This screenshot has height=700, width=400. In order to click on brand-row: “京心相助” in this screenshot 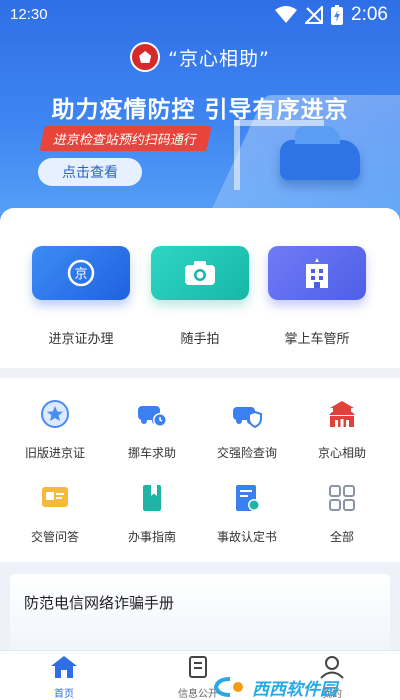, I will do `click(200, 57)`.